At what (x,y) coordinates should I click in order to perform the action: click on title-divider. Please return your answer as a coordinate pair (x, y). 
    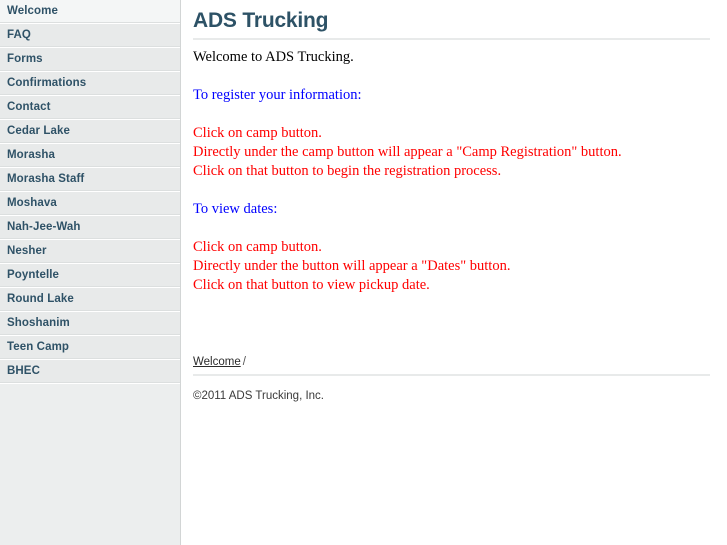
    Looking at the image, I should click on (451, 39).